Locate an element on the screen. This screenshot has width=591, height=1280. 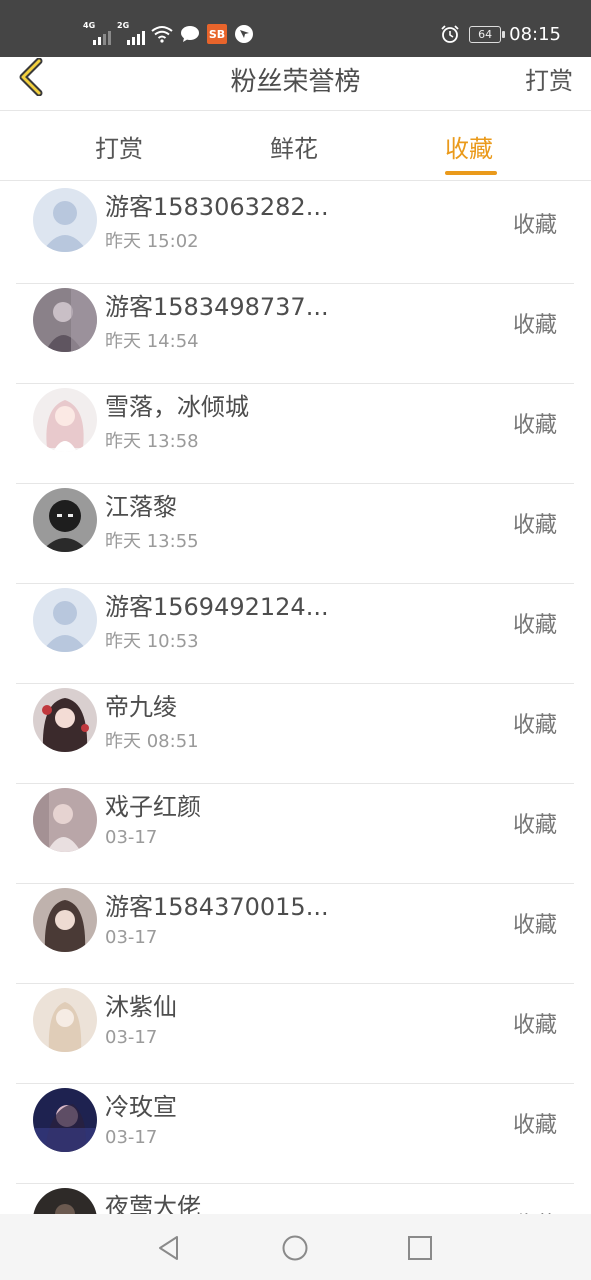
list-item: 游客1583498737... 昨天 14:54 收藏 is located at coordinates (295, 333).